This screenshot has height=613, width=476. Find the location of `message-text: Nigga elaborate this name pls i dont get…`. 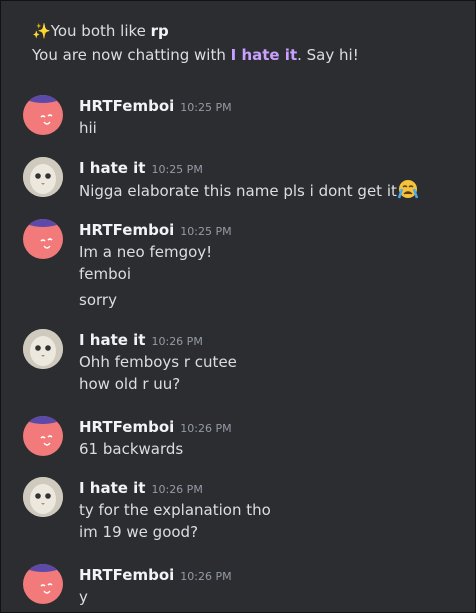

message-text: Nigga elaborate this name pls i dont get… is located at coordinates (249, 190).